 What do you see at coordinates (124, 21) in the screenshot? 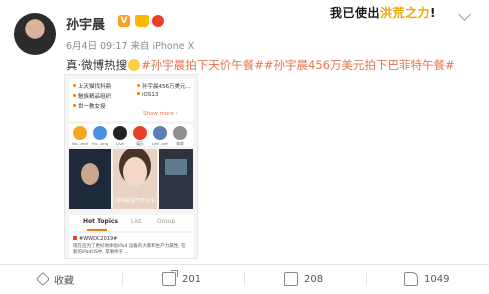
I see `verified-badge-icon: V` at bounding box center [124, 21].